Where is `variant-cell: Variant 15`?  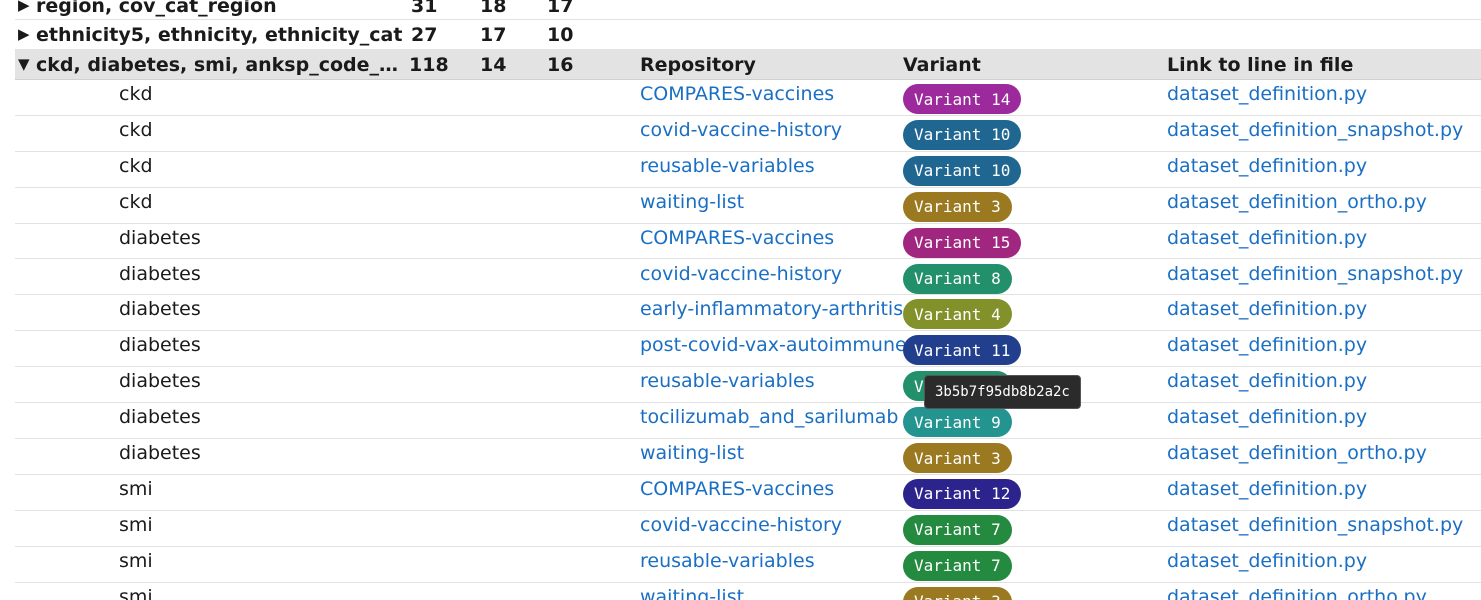 variant-cell: Variant 15 is located at coordinates (962, 241).